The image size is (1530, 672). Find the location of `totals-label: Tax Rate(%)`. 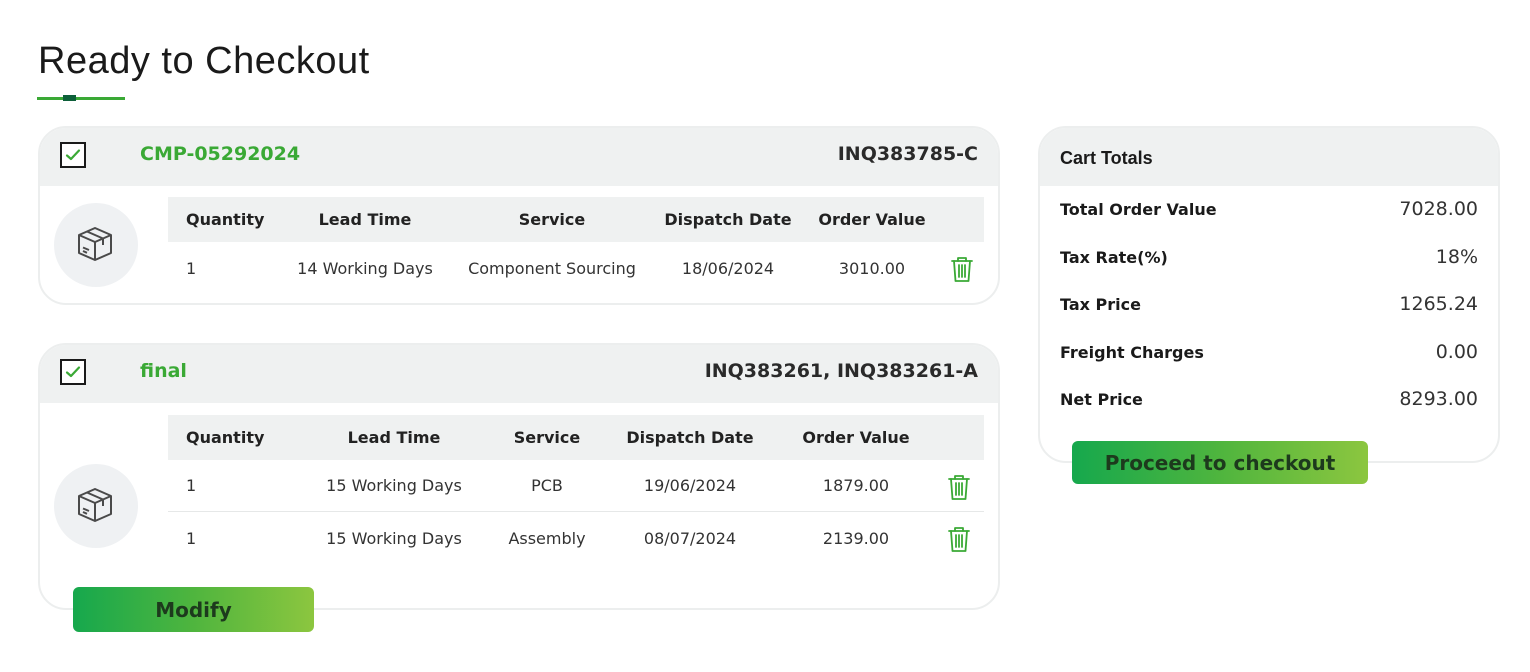

totals-label: Tax Rate(%) is located at coordinates (1114, 257).